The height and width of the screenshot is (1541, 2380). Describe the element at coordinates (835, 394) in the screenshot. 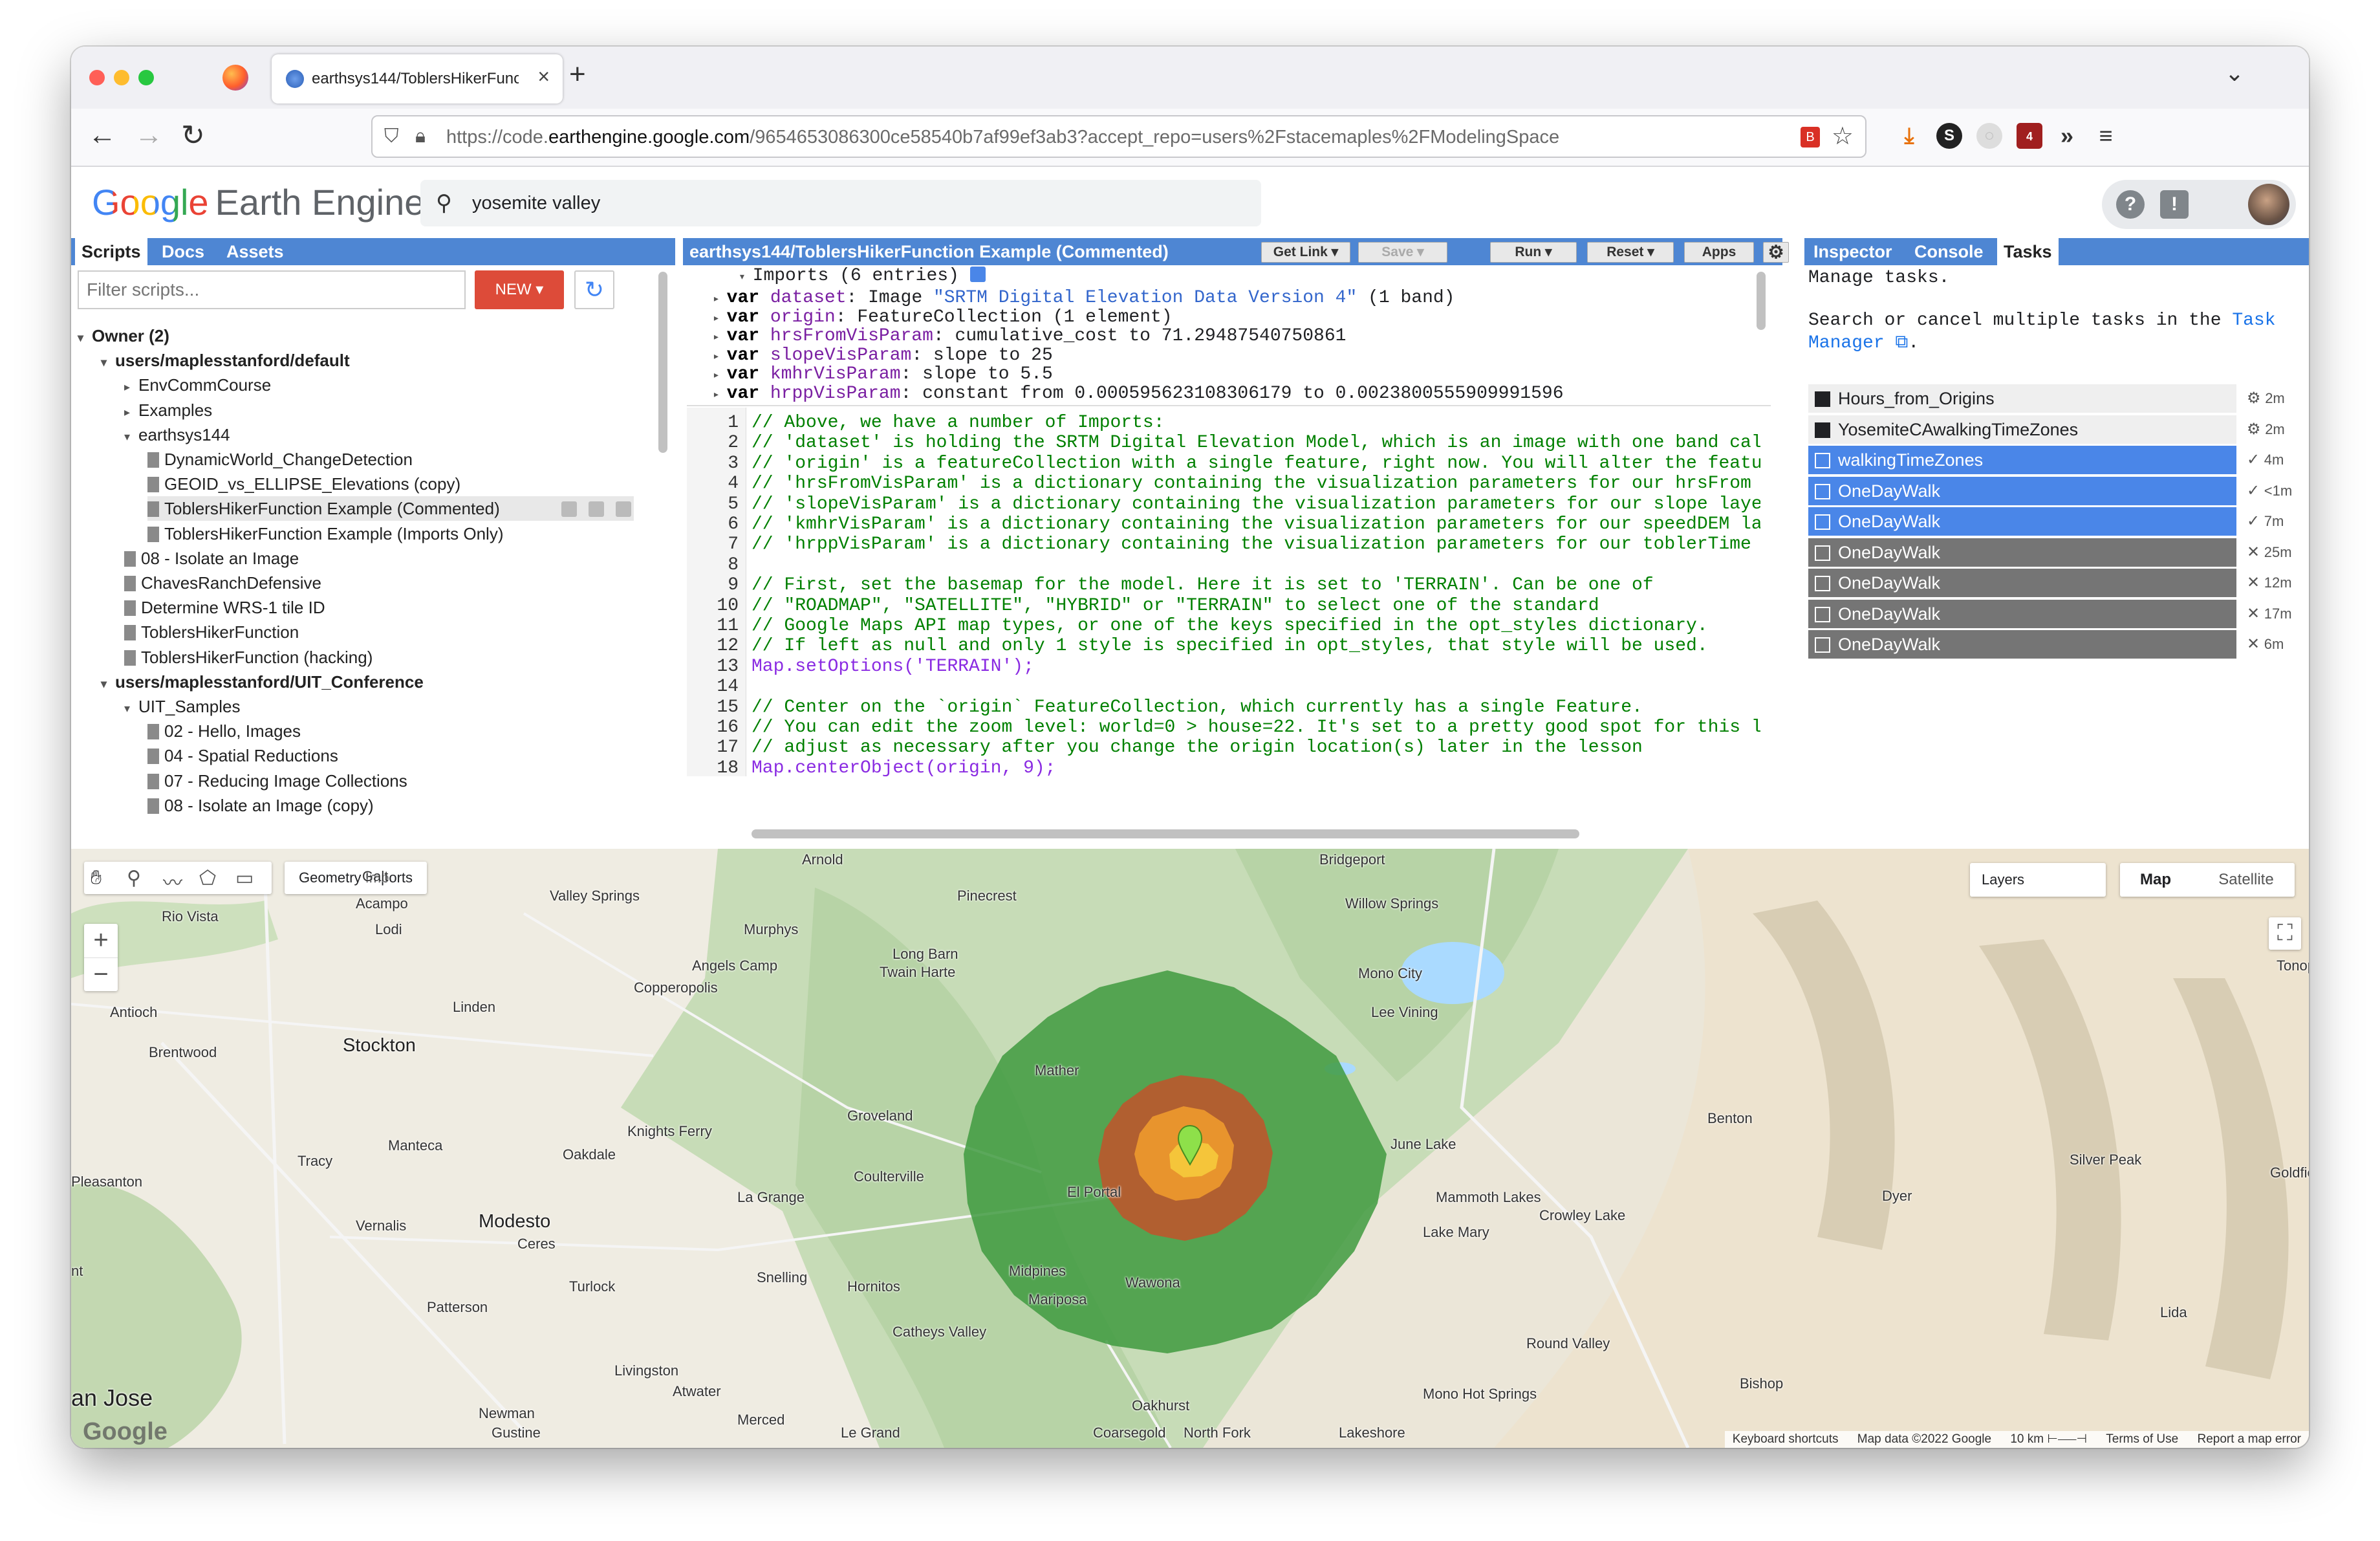

I see `import-variable-name: hrppVisParam` at that location.